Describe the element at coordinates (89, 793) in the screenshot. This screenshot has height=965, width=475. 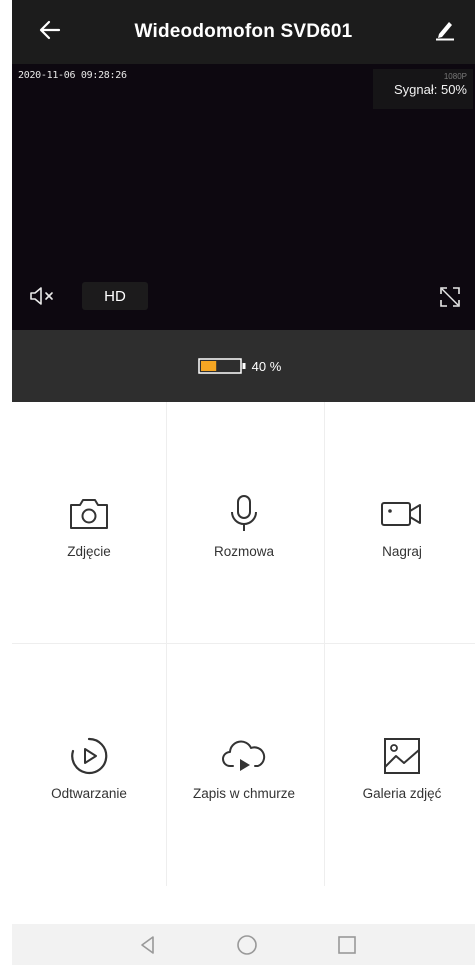
I see `playback-label: Odtwarzanie` at that location.